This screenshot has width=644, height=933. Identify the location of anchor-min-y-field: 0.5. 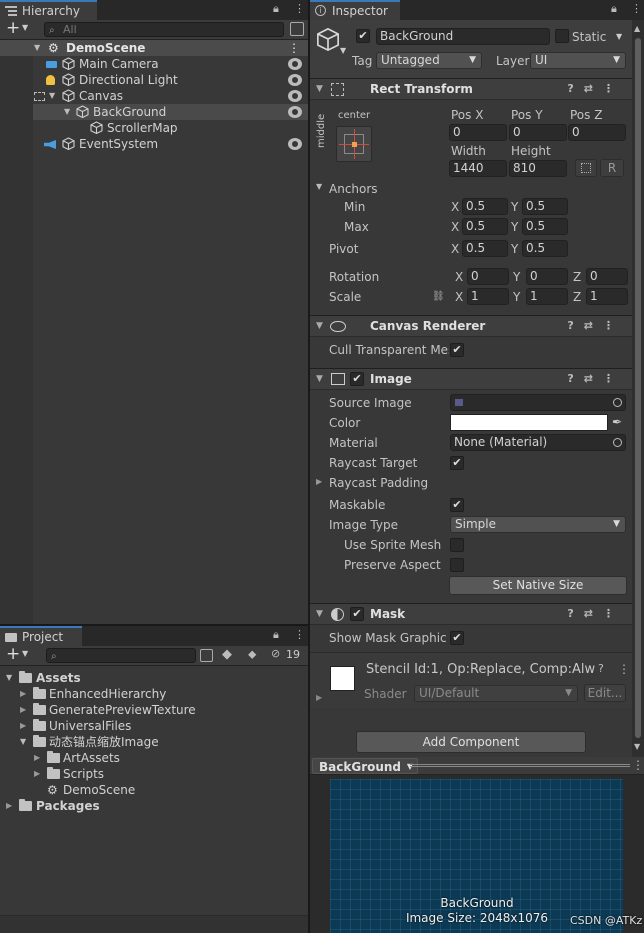
(545, 206).